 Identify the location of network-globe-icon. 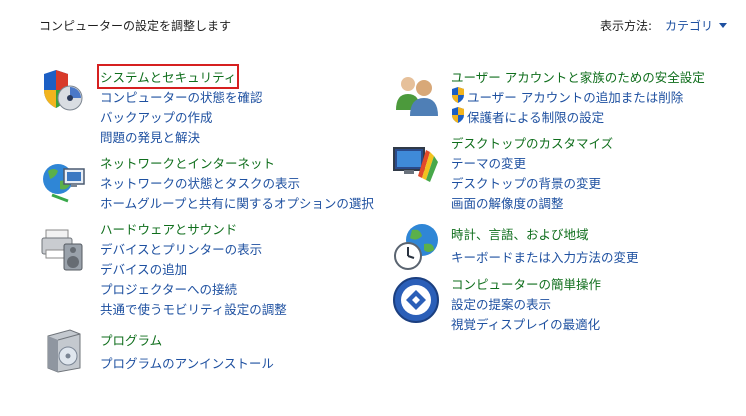
(64, 181).